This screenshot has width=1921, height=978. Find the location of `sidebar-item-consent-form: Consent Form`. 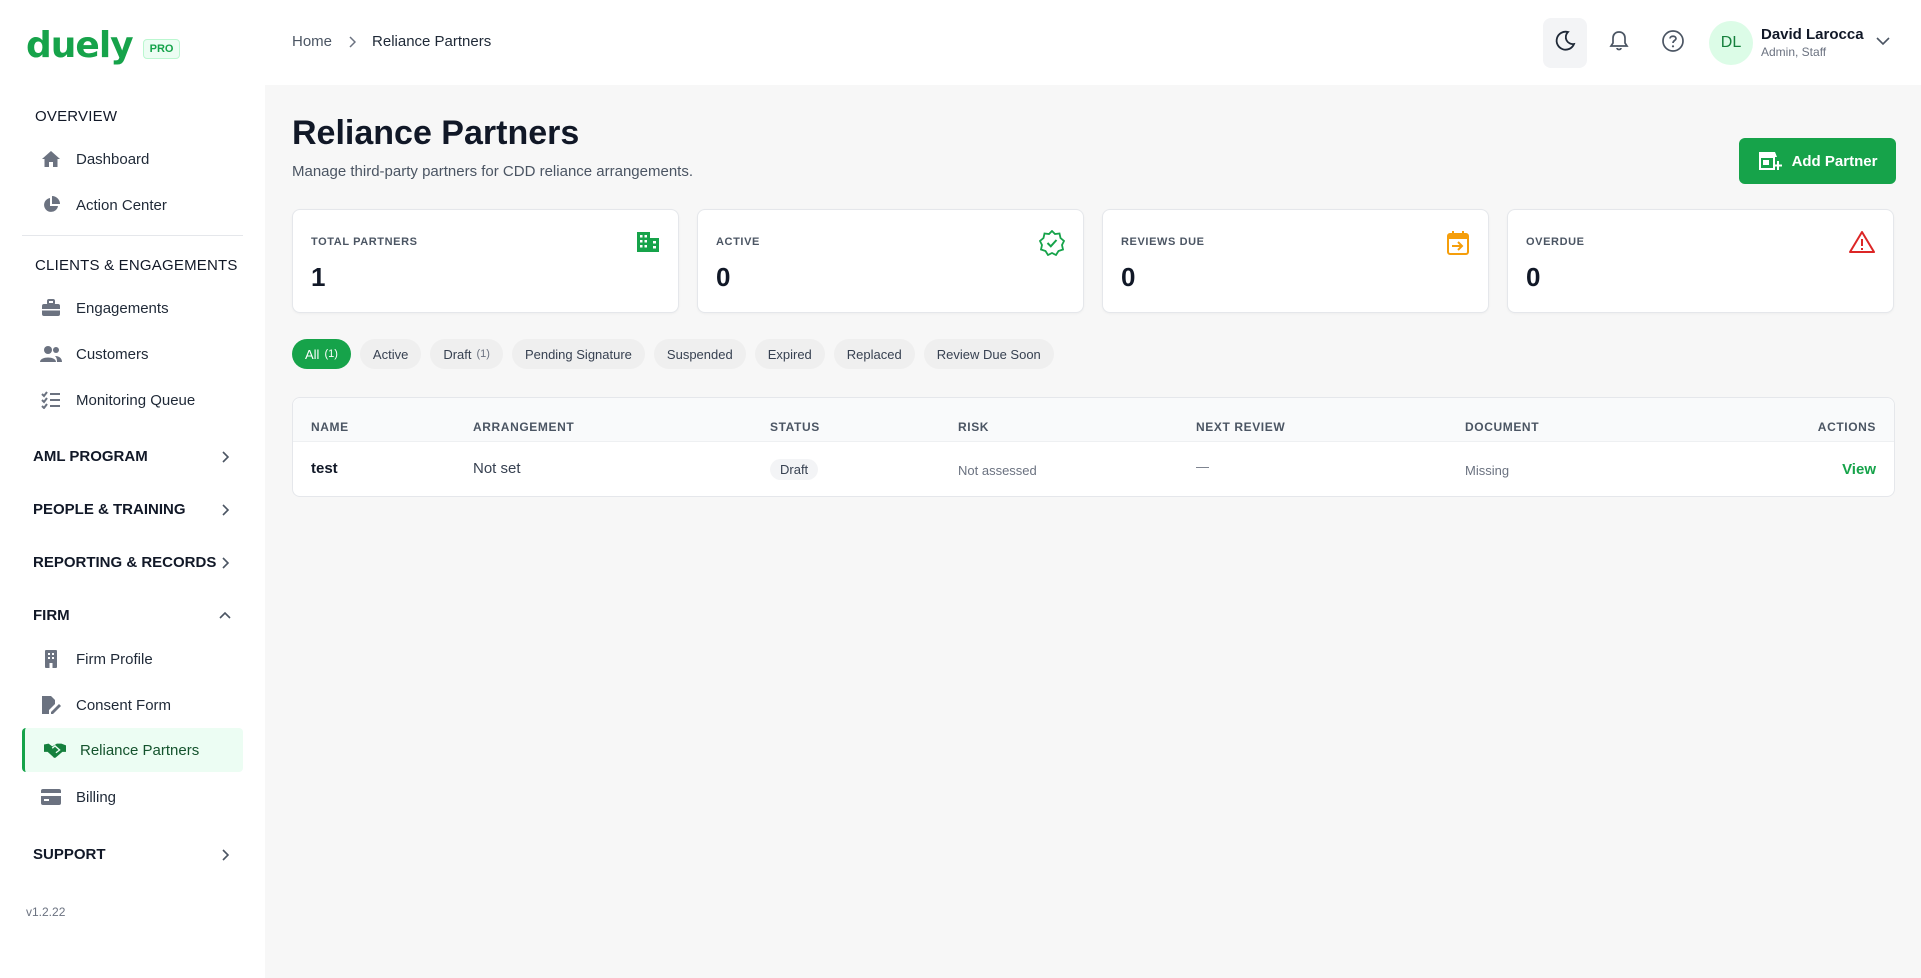

sidebar-item-consent-form: Consent Form is located at coordinates (132, 705).